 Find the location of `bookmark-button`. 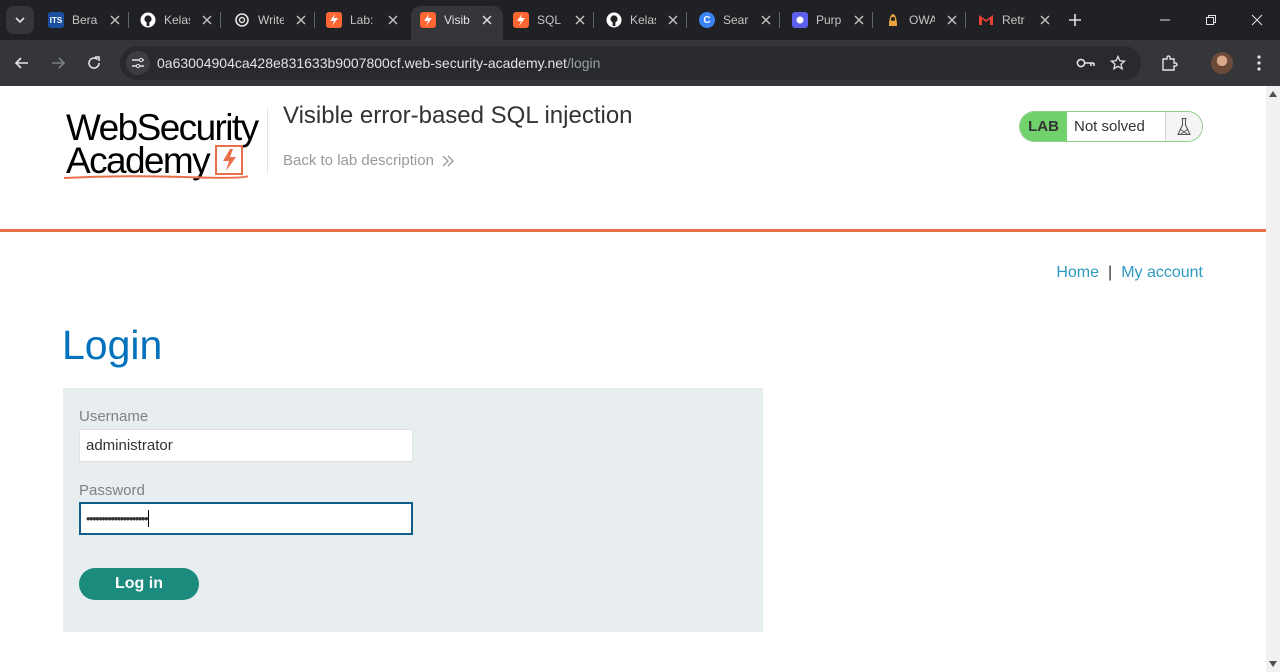

bookmark-button is located at coordinates (1118, 63).